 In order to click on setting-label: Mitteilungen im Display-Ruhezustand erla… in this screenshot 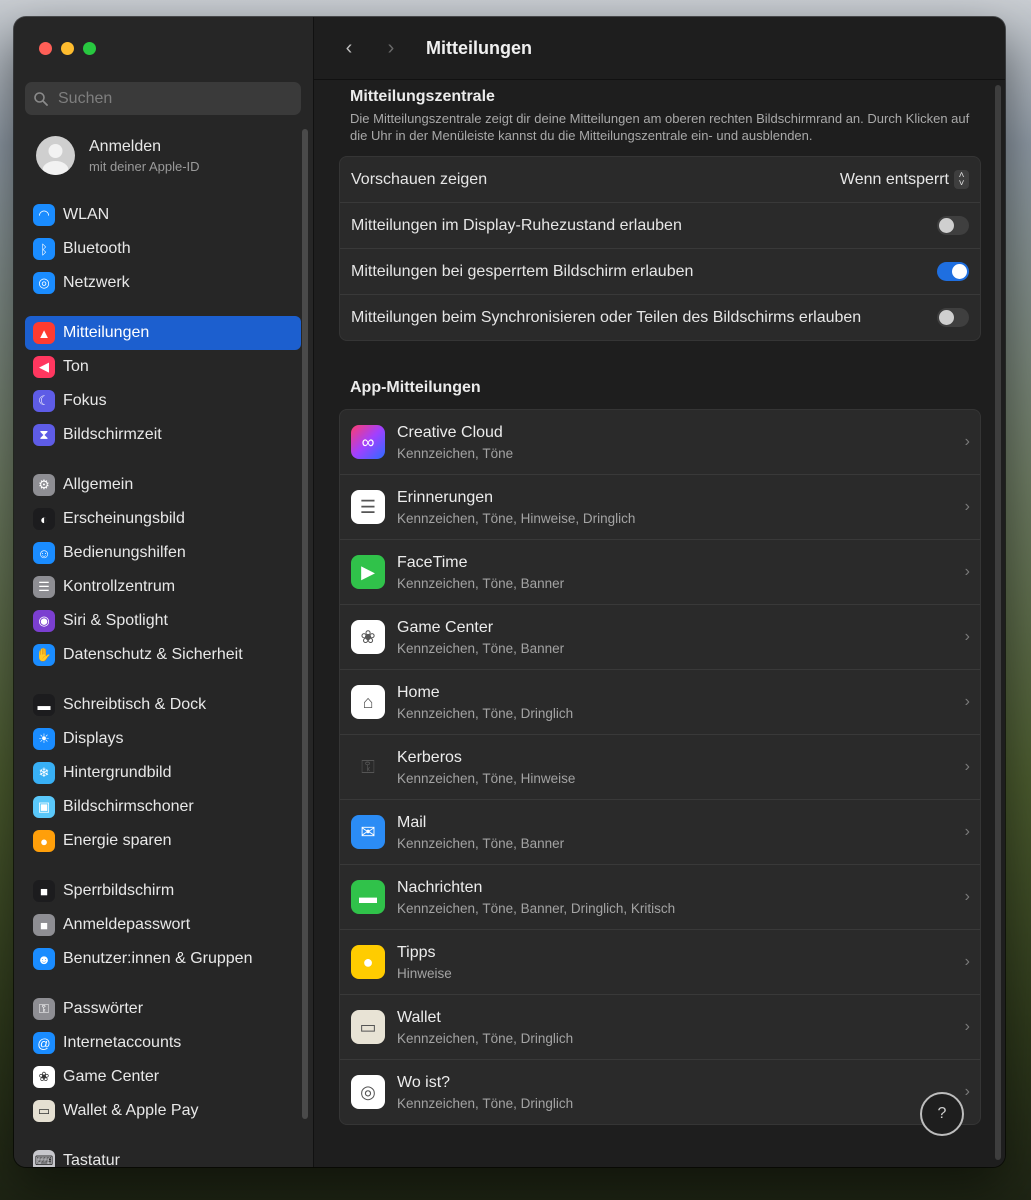, I will do `click(516, 225)`.